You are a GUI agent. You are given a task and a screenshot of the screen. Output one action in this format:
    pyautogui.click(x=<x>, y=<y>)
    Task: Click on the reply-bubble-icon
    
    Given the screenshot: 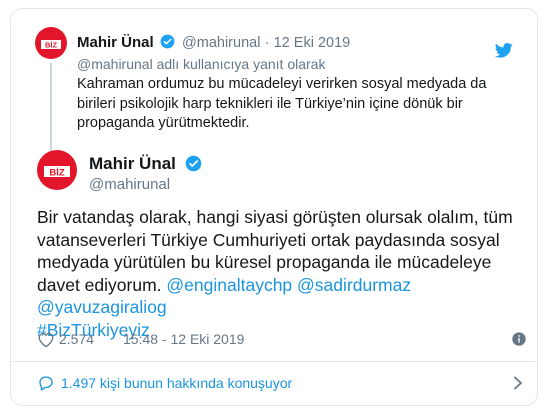 What is the action you would take?
    pyautogui.click(x=46, y=383)
    